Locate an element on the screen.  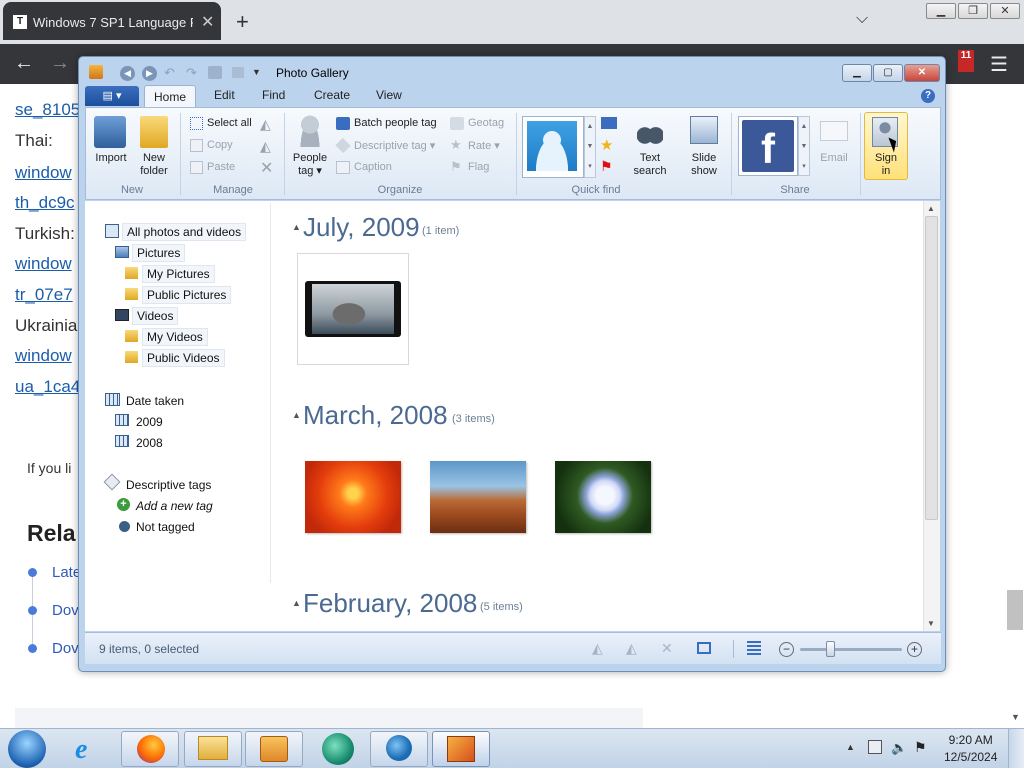
sign-in-label-2: in is located at coordinates (886, 171).